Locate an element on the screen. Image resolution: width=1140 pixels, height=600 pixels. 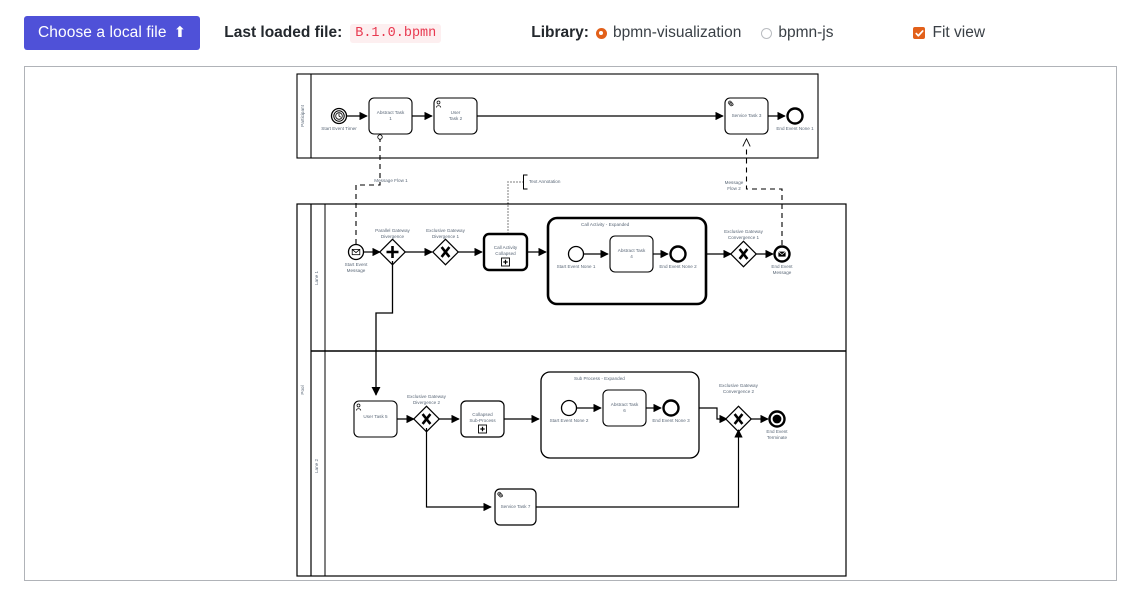
start-event-timer: Start Event Timer is located at coordinates (339, 119).